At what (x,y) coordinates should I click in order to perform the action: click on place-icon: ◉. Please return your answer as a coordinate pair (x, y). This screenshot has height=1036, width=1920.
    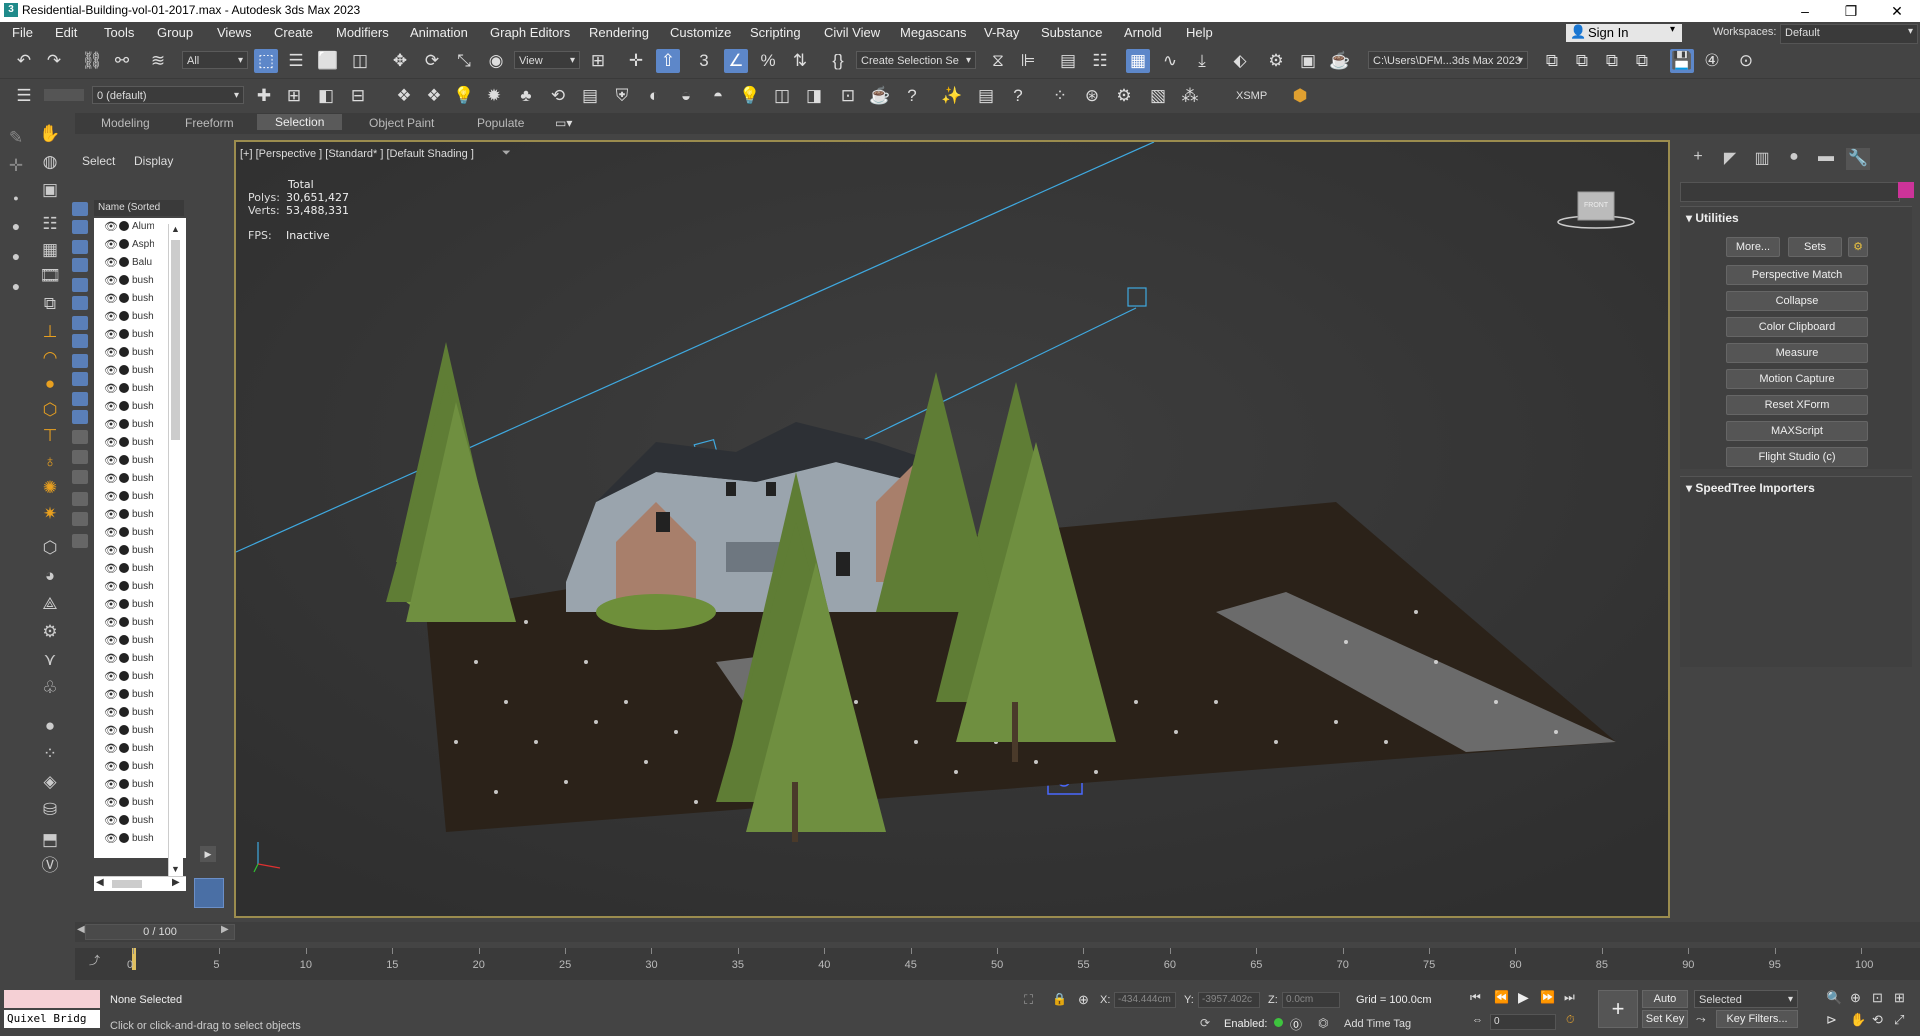
    Looking at the image, I should click on (496, 61).